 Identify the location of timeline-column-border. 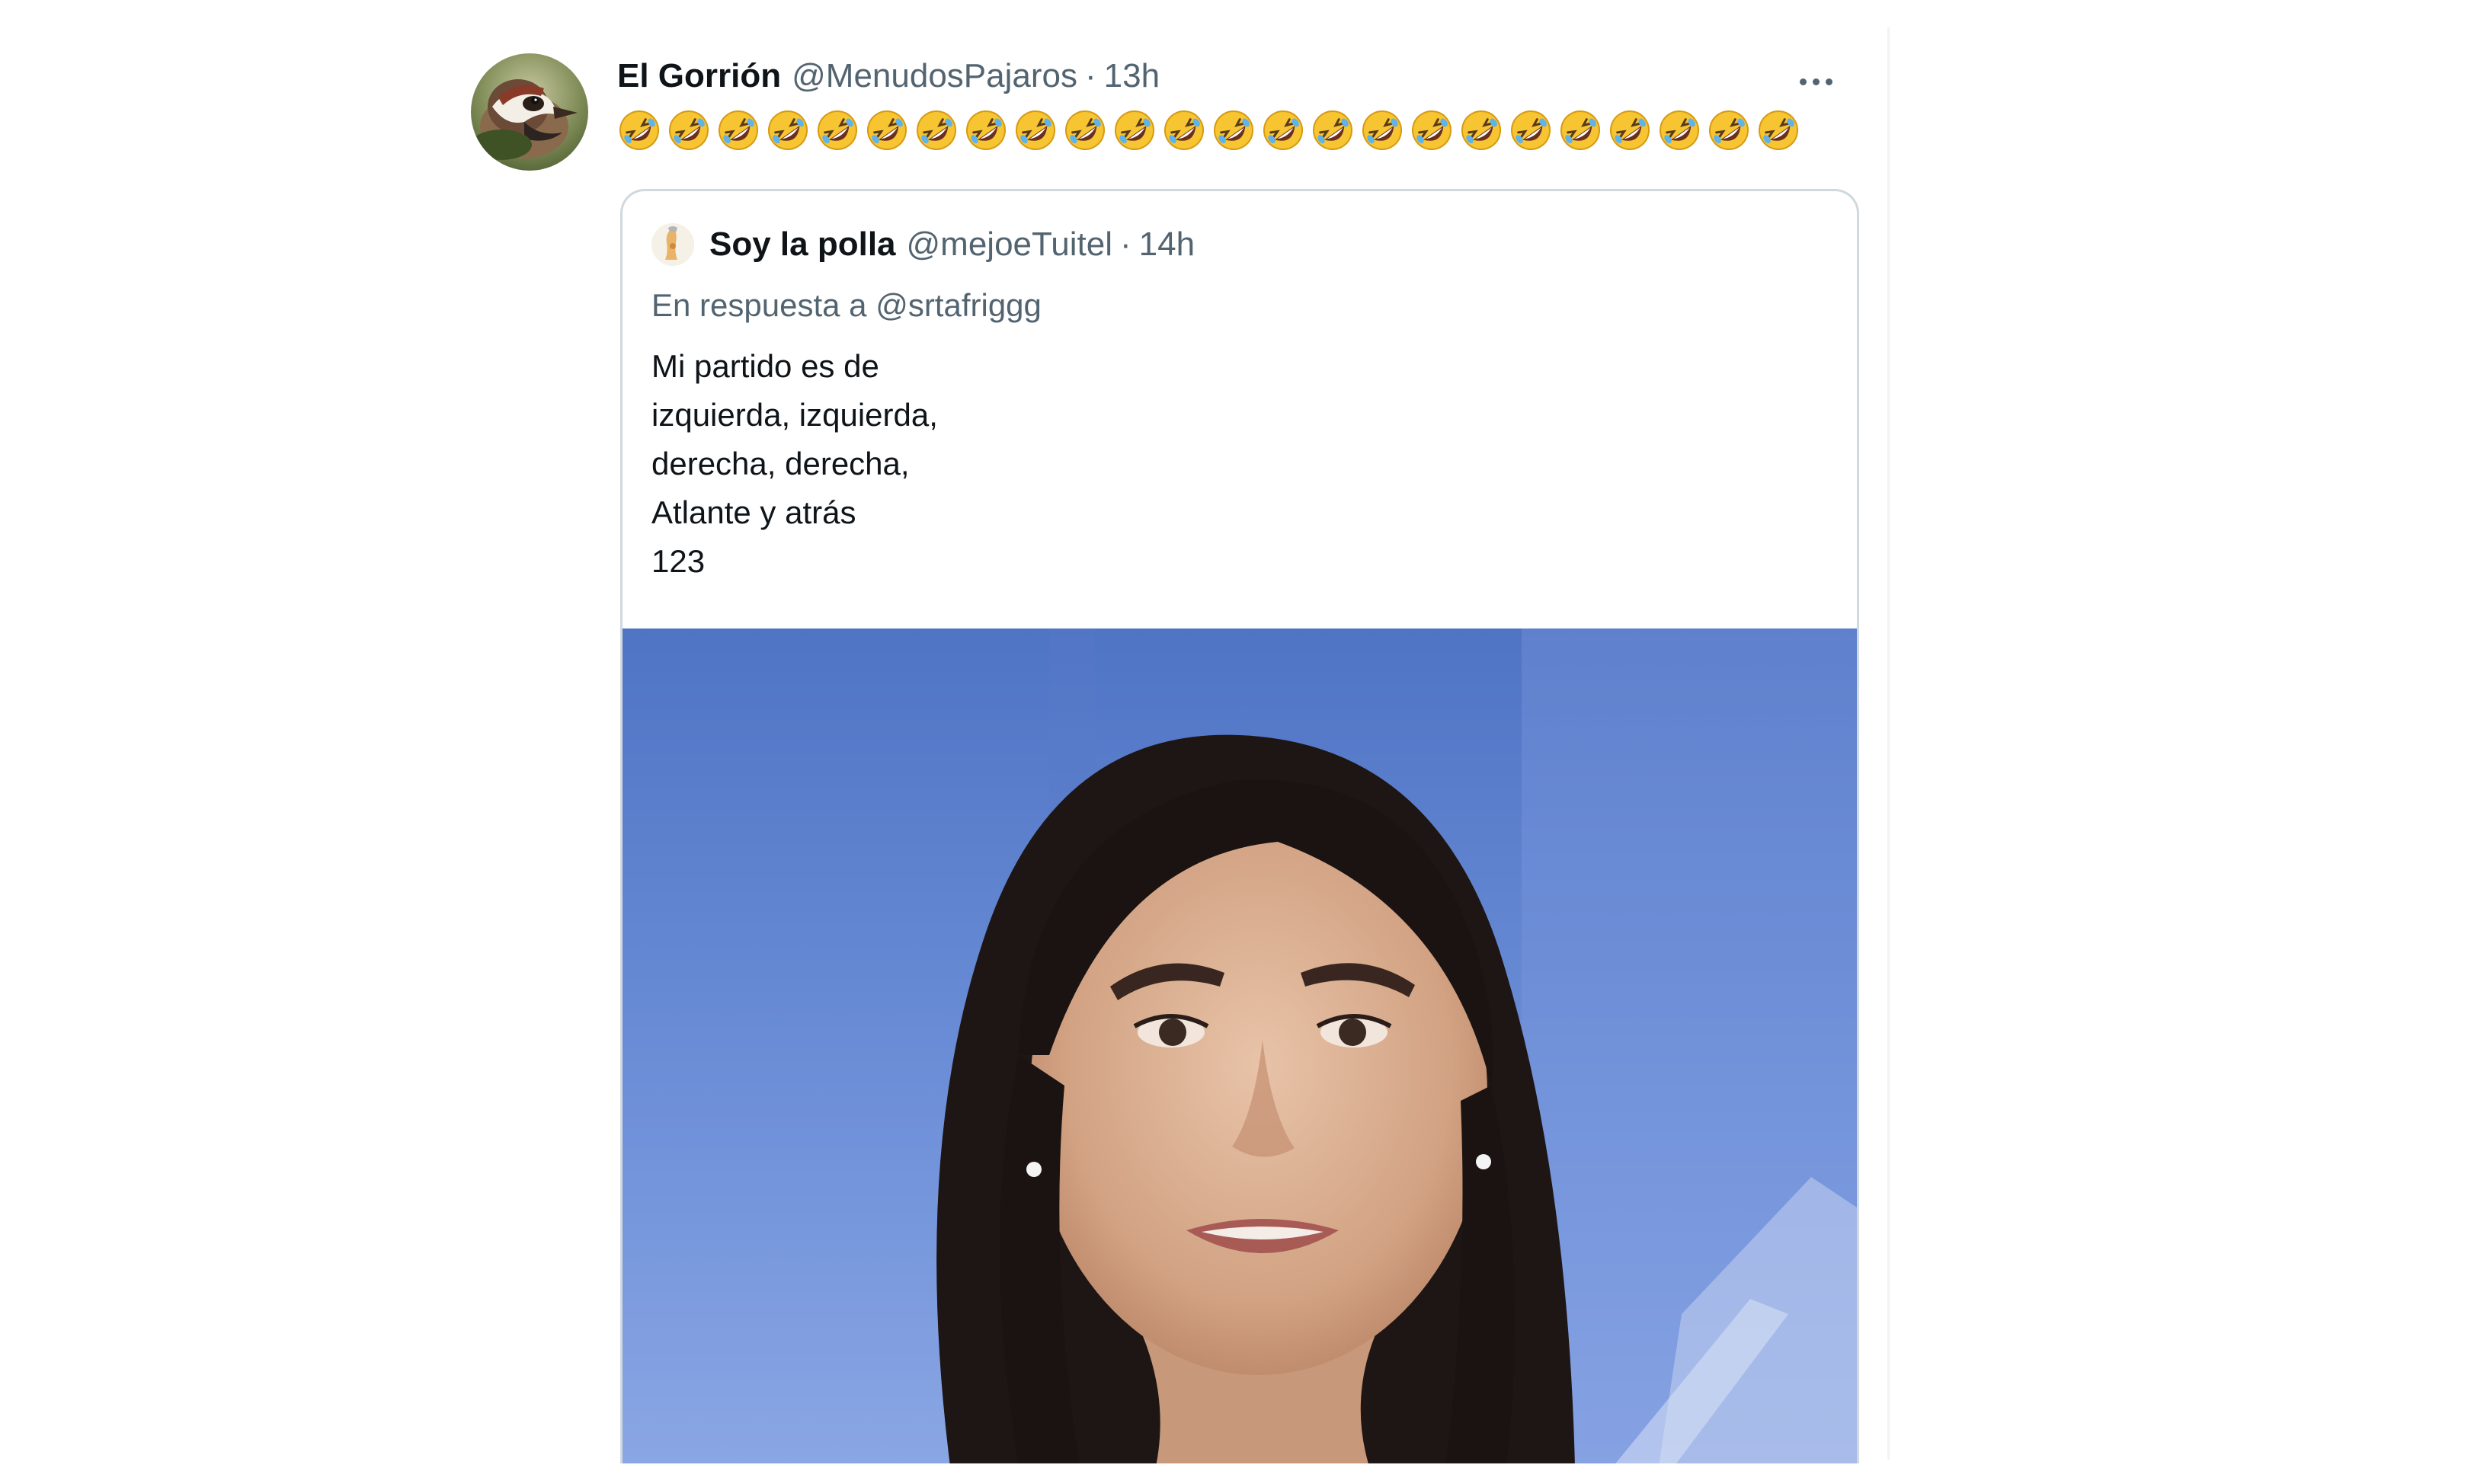
(1889, 743).